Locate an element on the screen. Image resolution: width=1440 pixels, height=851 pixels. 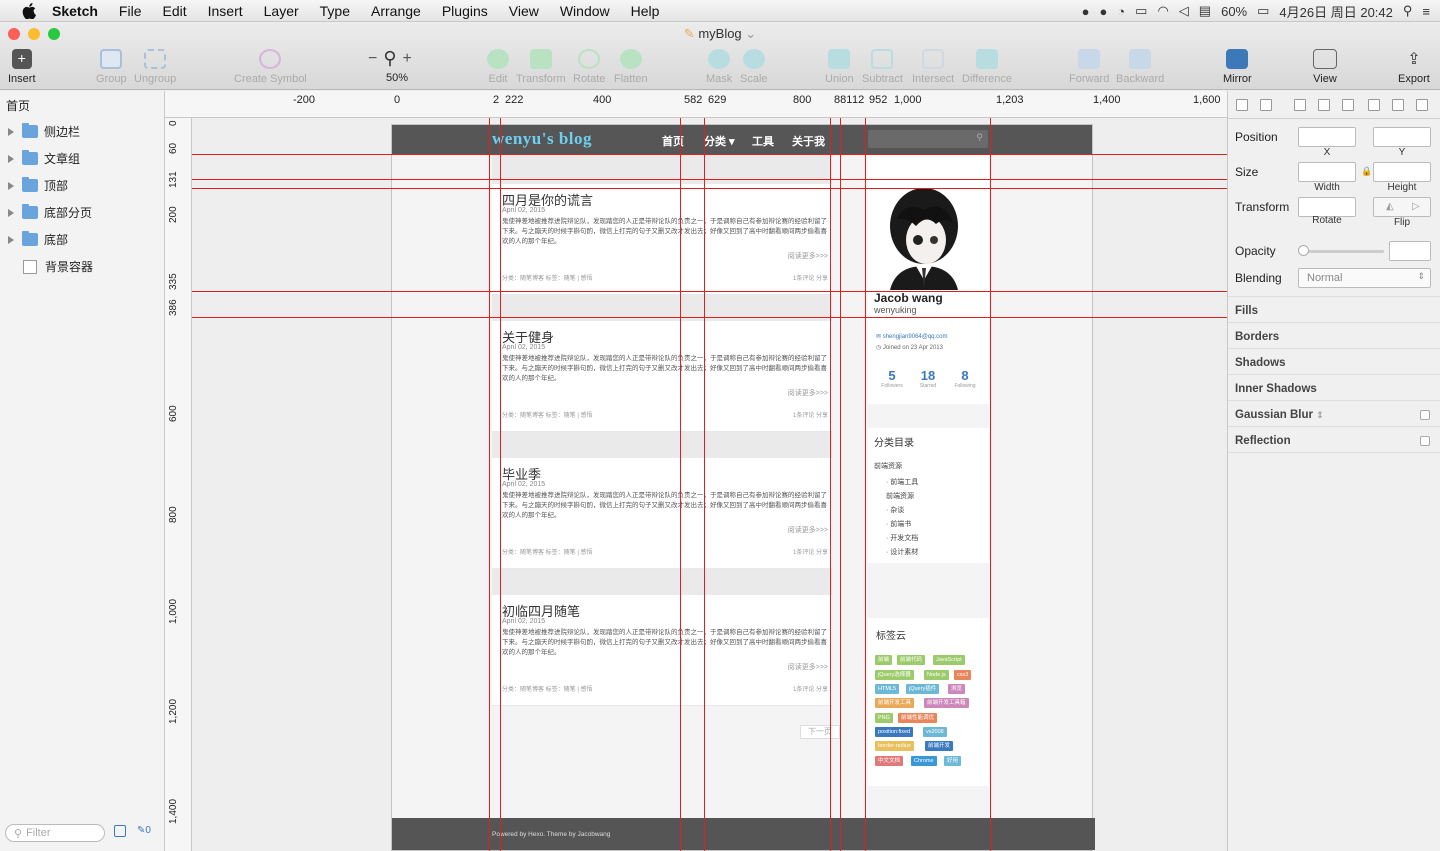
layer-item: 底部 is located at coordinates (82, 239).